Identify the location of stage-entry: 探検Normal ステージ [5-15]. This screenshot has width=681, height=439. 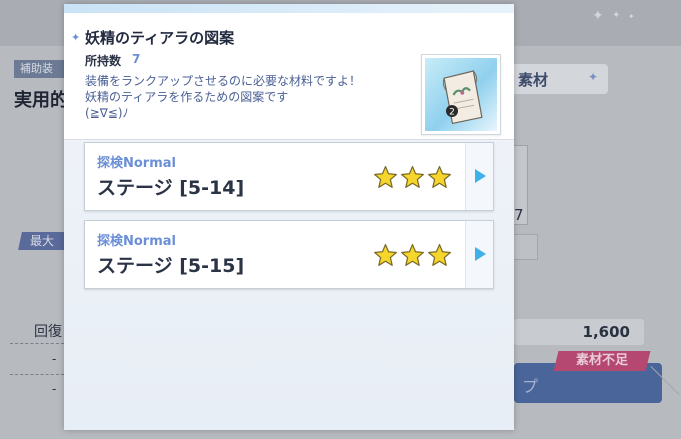
(289, 254).